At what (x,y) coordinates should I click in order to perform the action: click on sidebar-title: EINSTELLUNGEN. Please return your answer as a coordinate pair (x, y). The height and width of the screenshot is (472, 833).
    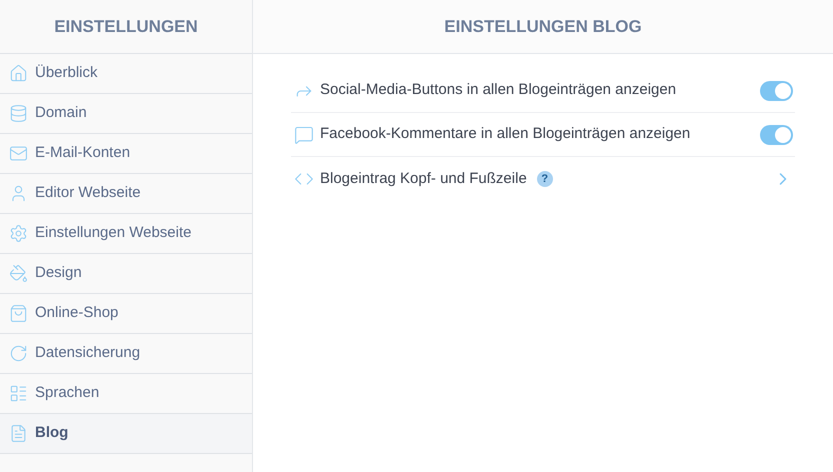
    Looking at the image, I should click on (126, 27).